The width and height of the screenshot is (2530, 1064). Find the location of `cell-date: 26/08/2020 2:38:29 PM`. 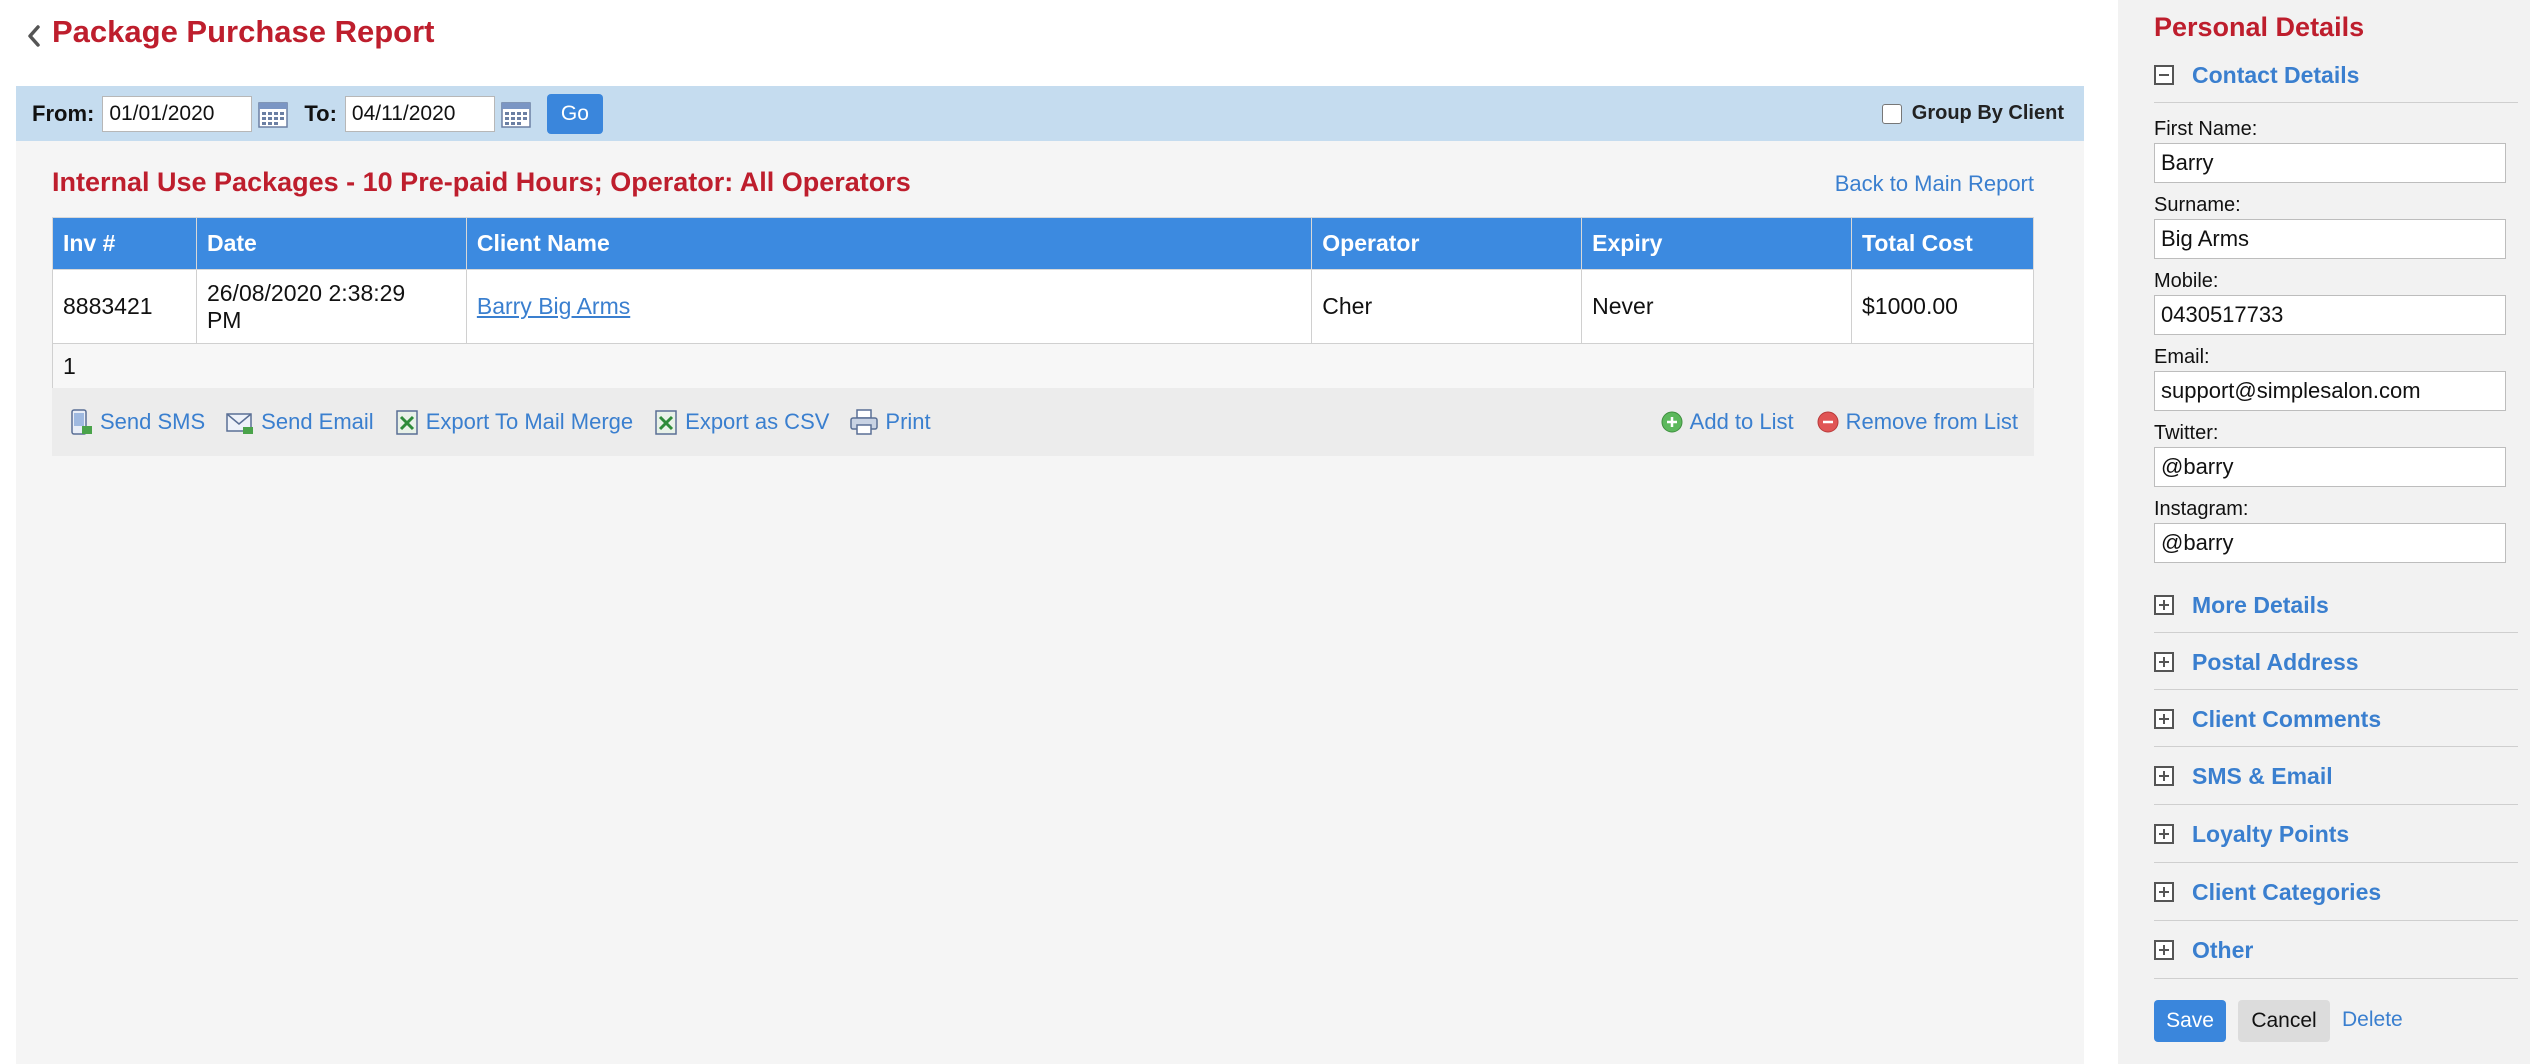

cell-date: 26/08/2020 2:38:29 PM is located at coordinates (331, 306).